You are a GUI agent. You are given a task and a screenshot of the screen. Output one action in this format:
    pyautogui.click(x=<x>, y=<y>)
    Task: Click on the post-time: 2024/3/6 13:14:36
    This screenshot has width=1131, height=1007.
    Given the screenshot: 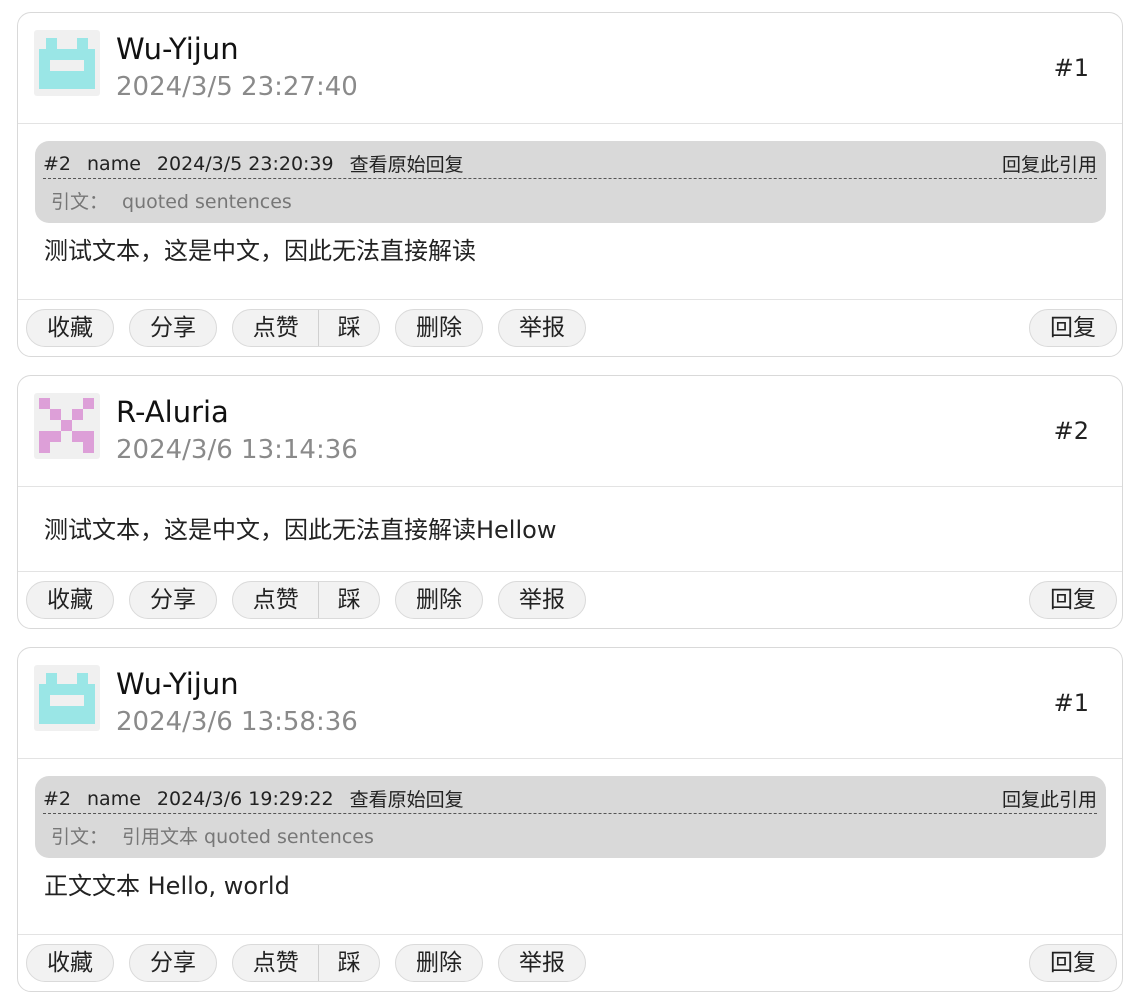 What is the action you would take?
    pyautogui.click(x=237, y=450)
    